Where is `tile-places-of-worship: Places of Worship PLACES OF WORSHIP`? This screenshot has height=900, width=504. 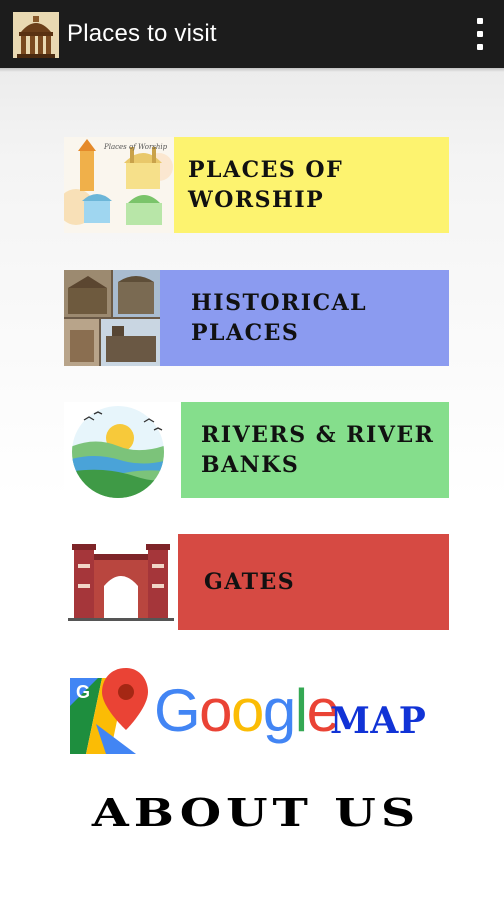 tile-places-of-worship: Places of Worship PLACES OF WORSHIP is located at coordinates (256, 185).